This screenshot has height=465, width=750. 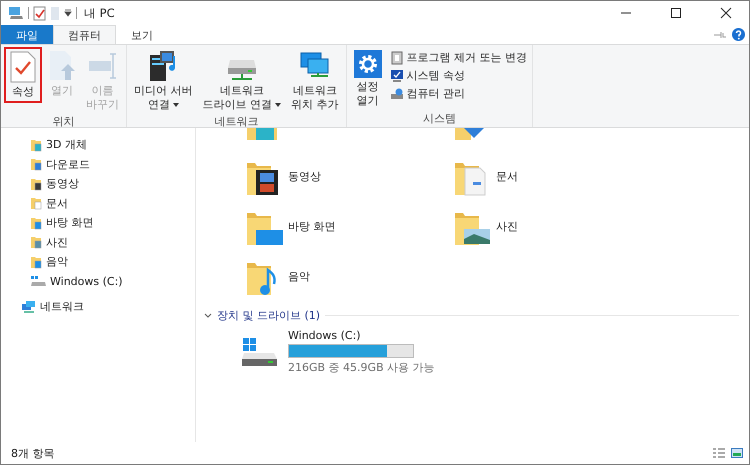 What do you see at coordinates (439, 119) in the screenshot?
I see `group-label: 시스템` at bounding box center [439, 119].